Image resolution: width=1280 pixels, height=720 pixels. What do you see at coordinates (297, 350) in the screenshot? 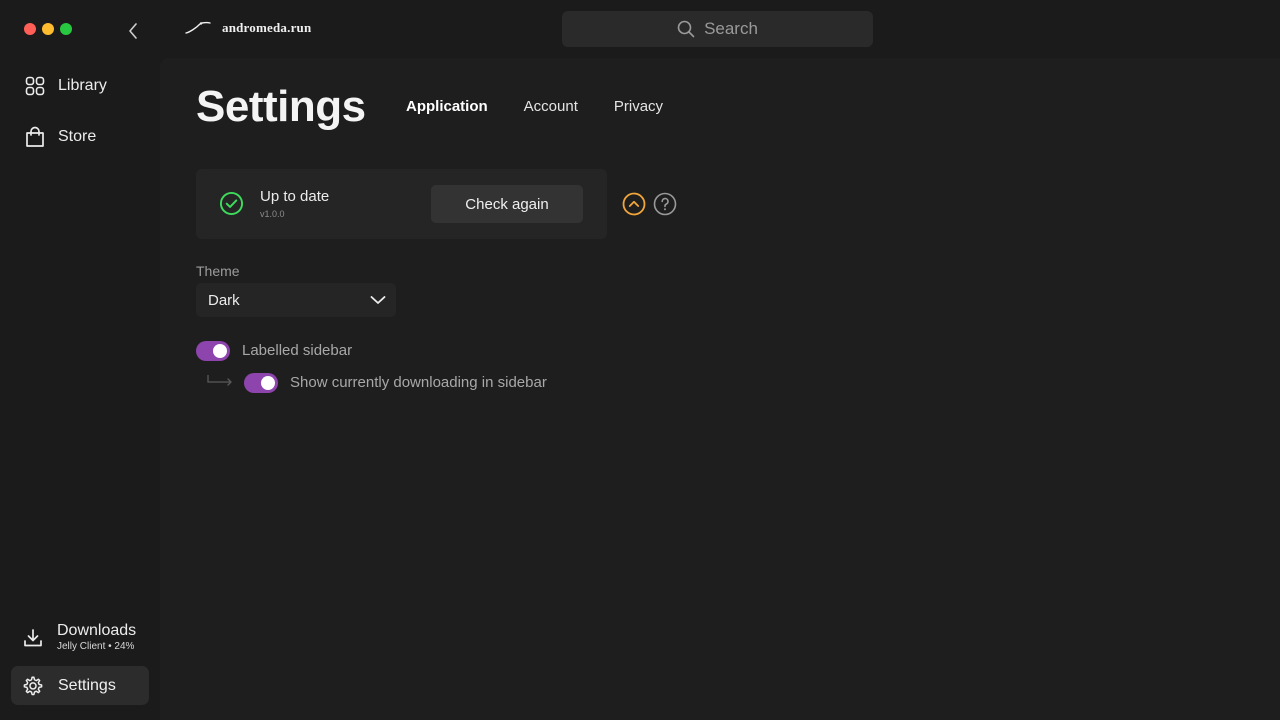
I see `labelled-sidebar-label: Labelled sidebar` at bounding box center [297, 350].